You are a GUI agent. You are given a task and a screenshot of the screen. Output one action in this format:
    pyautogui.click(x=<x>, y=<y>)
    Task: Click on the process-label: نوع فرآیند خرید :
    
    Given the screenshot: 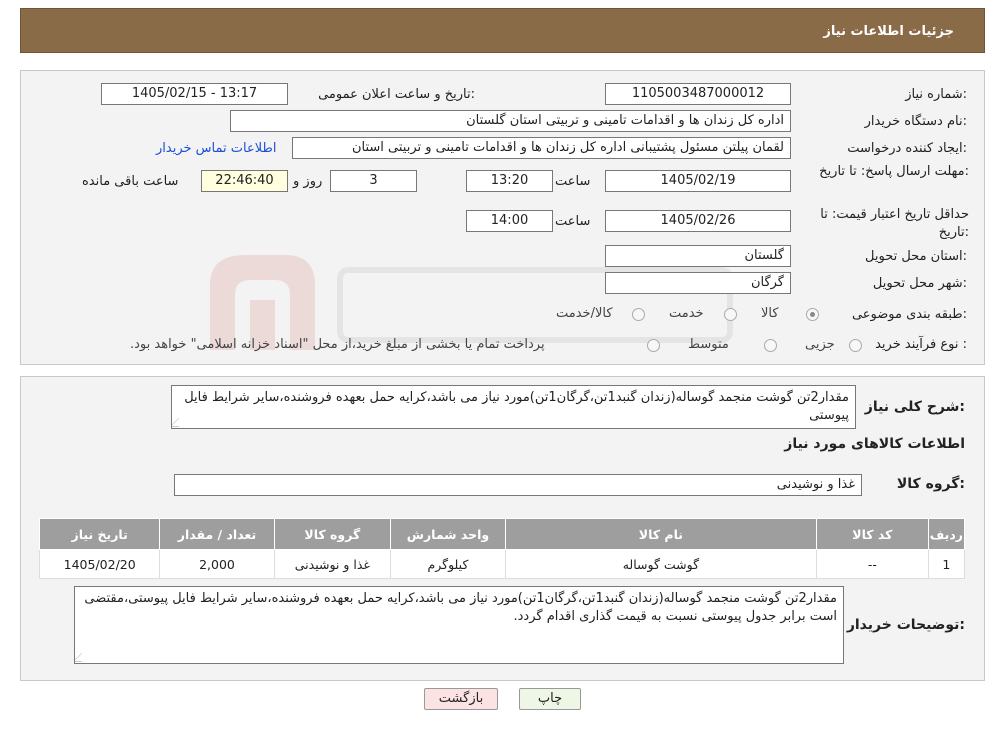 What is the action you would take?
    pyautogui.click(x=921, y=344)
    